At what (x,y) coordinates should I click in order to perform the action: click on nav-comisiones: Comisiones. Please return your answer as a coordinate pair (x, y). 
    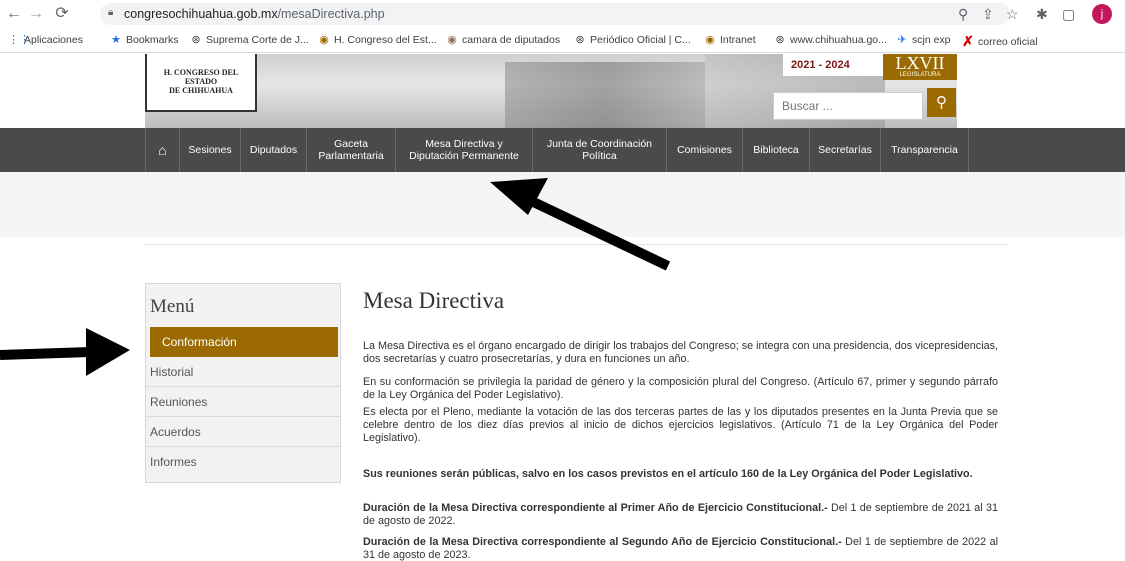
    Looking at the image, I should click on (705, 150).